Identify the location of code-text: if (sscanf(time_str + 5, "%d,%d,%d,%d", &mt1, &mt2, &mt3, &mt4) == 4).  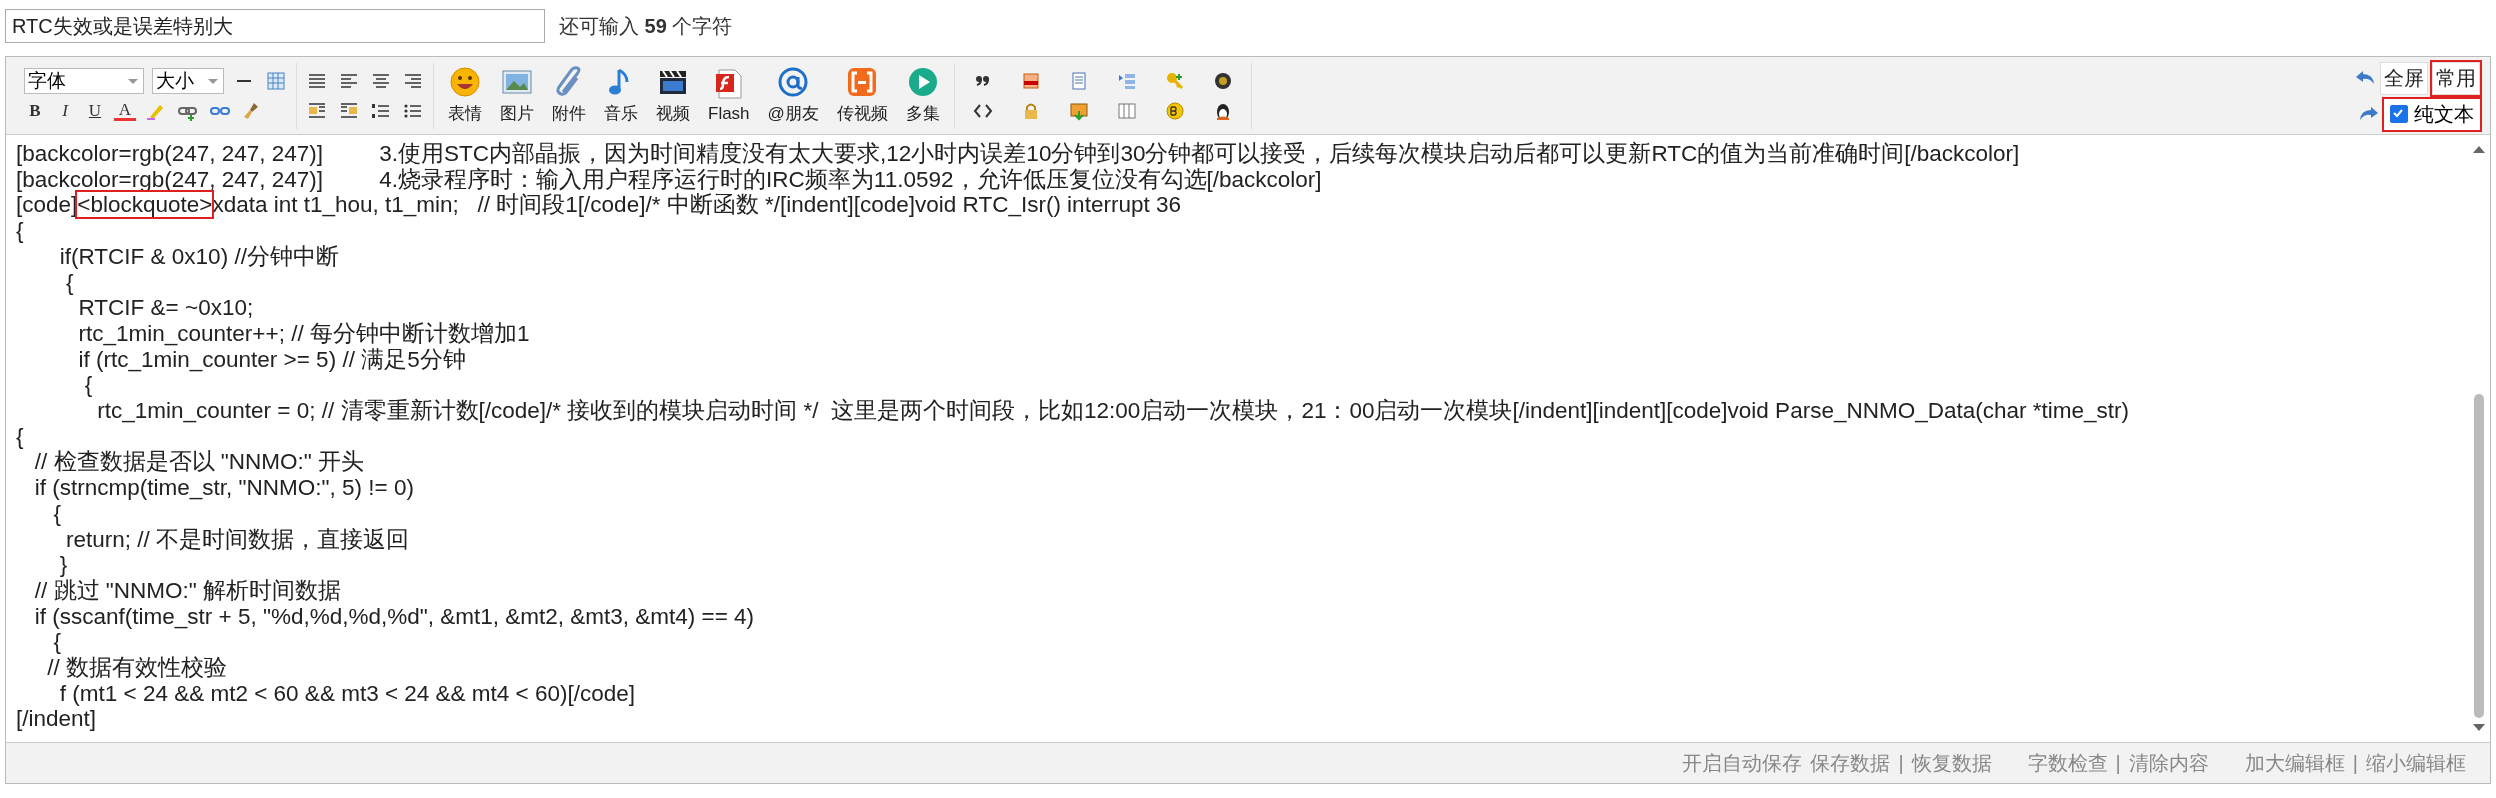
(394, 616).